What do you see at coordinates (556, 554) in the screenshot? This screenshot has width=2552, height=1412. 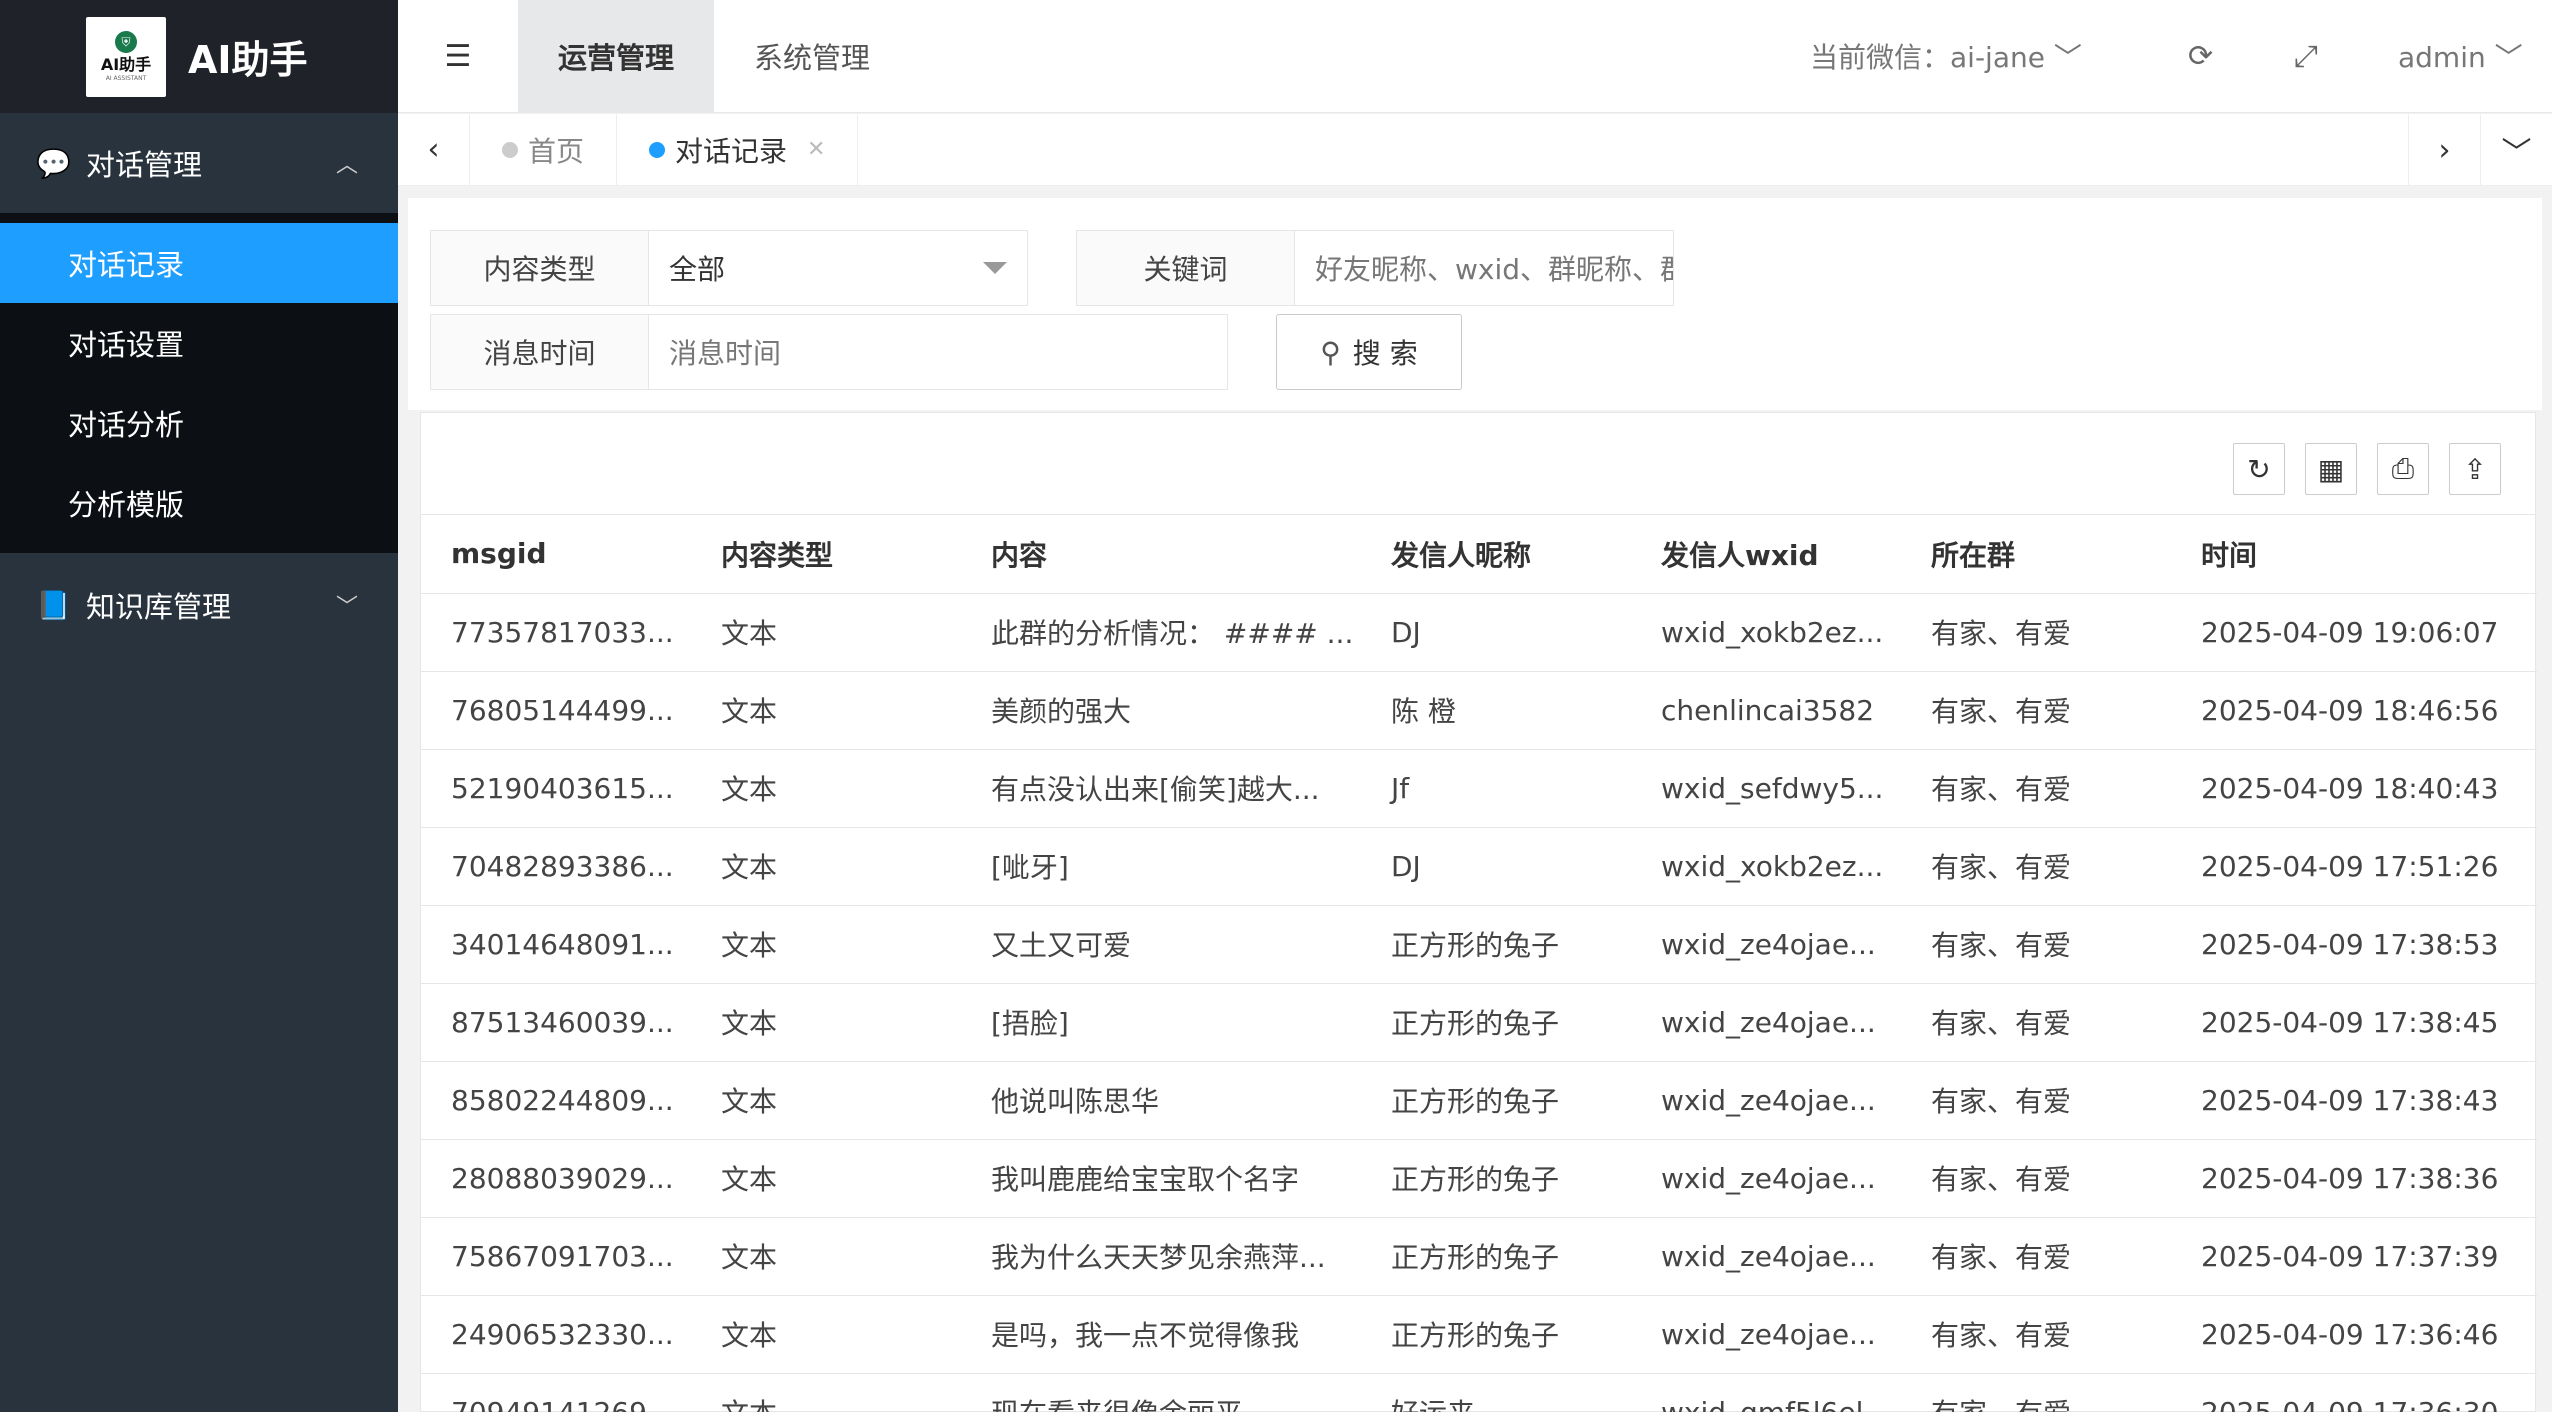 I see `col-header-msgid: msgid` at bounding box center [556, 554].